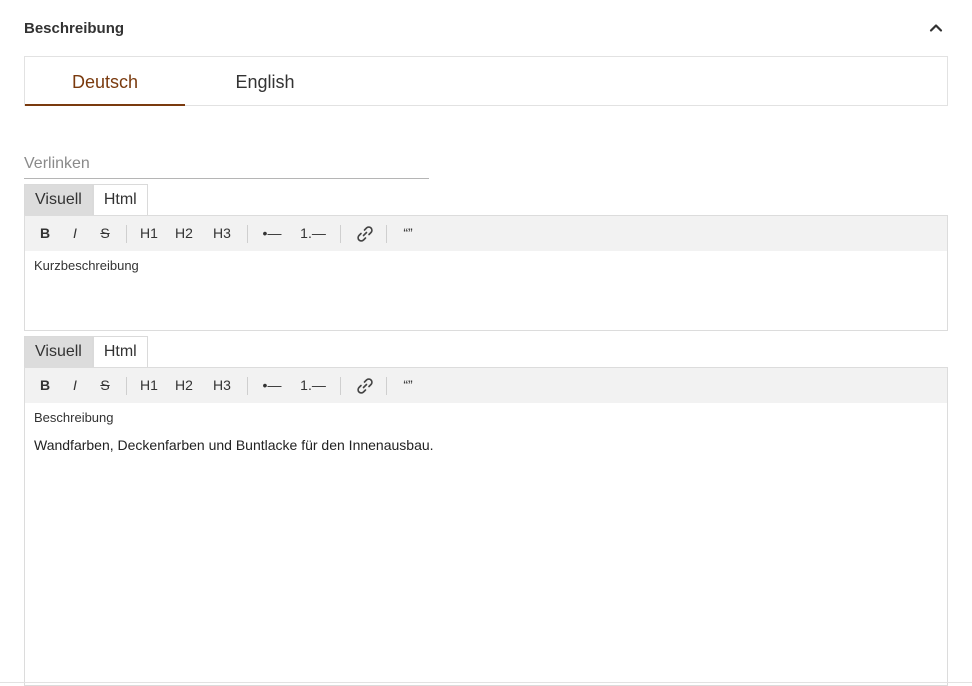 This screenshot has width=972, height=686. Describe the element at coordinates (486, 81) in the screenshot. I see `language-tabs: Deutsch English` at that location.